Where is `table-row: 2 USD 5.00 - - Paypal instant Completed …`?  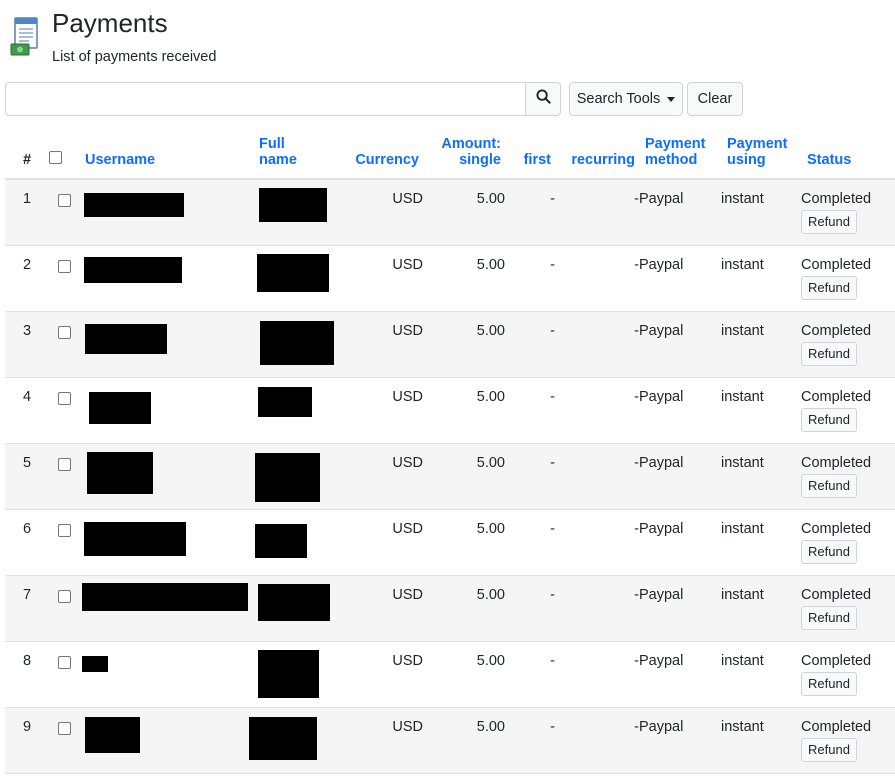 table-row: 2 USD 5.00 - - Paypal instant Completed … is located at coordinates (450, 278).